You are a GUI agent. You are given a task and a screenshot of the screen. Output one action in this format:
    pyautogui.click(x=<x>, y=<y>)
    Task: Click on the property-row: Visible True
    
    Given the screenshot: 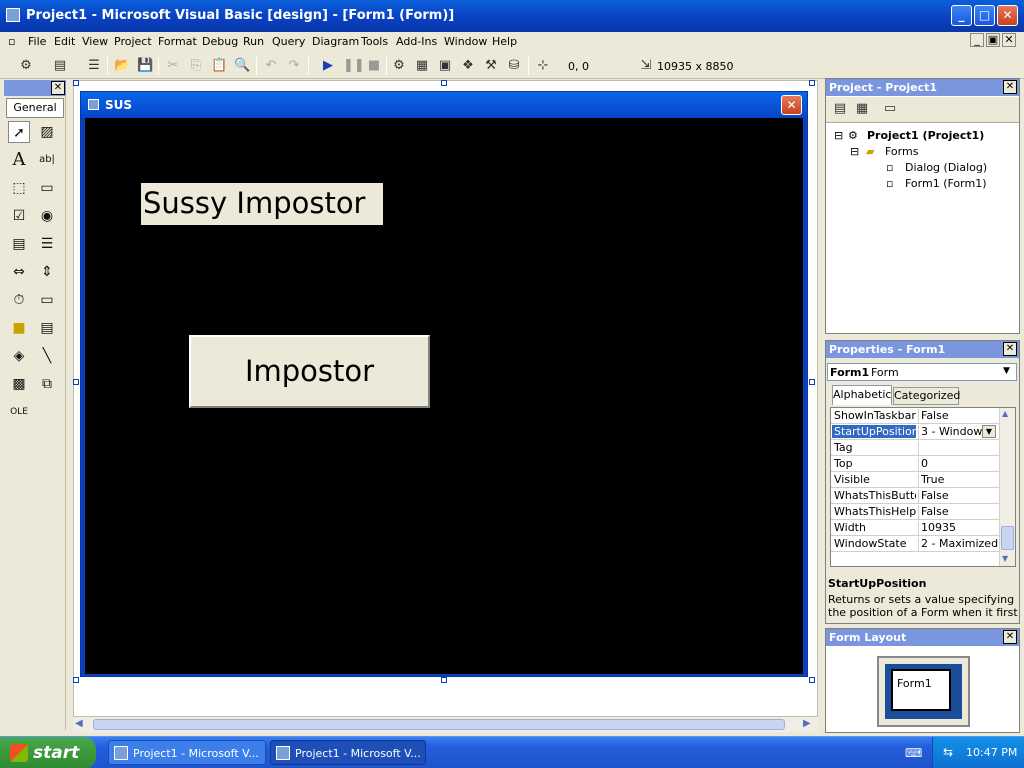 What is the action you would take?
    pyautogui.click(x=915, y=480)
    